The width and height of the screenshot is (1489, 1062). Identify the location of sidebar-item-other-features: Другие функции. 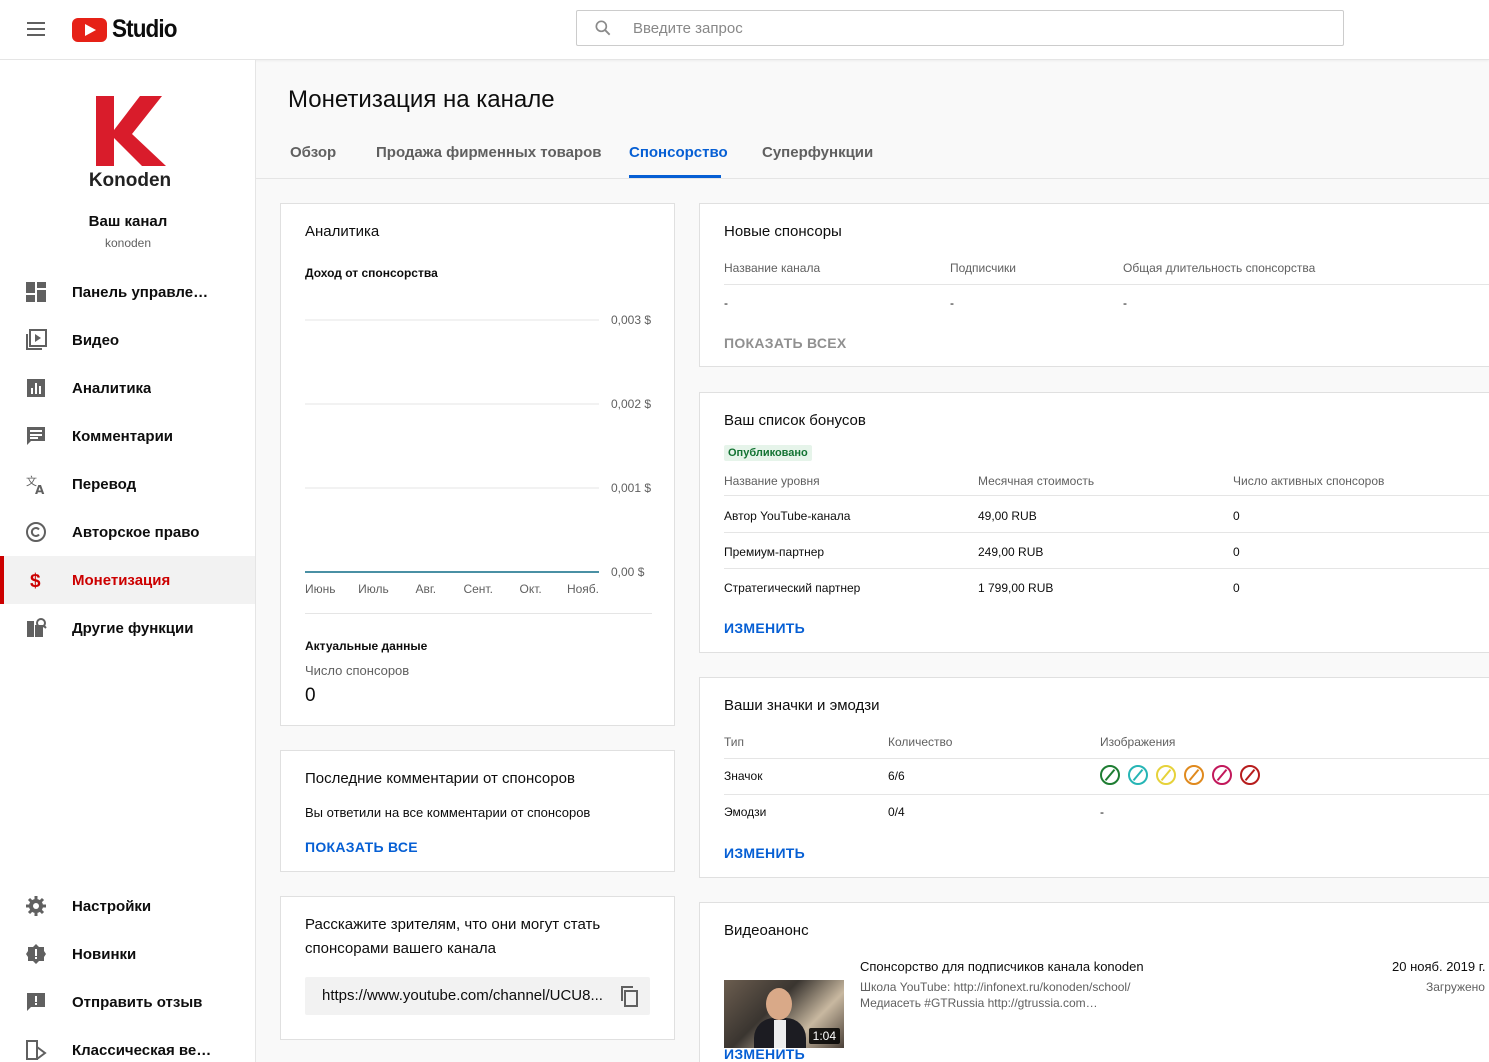
(127, 628).